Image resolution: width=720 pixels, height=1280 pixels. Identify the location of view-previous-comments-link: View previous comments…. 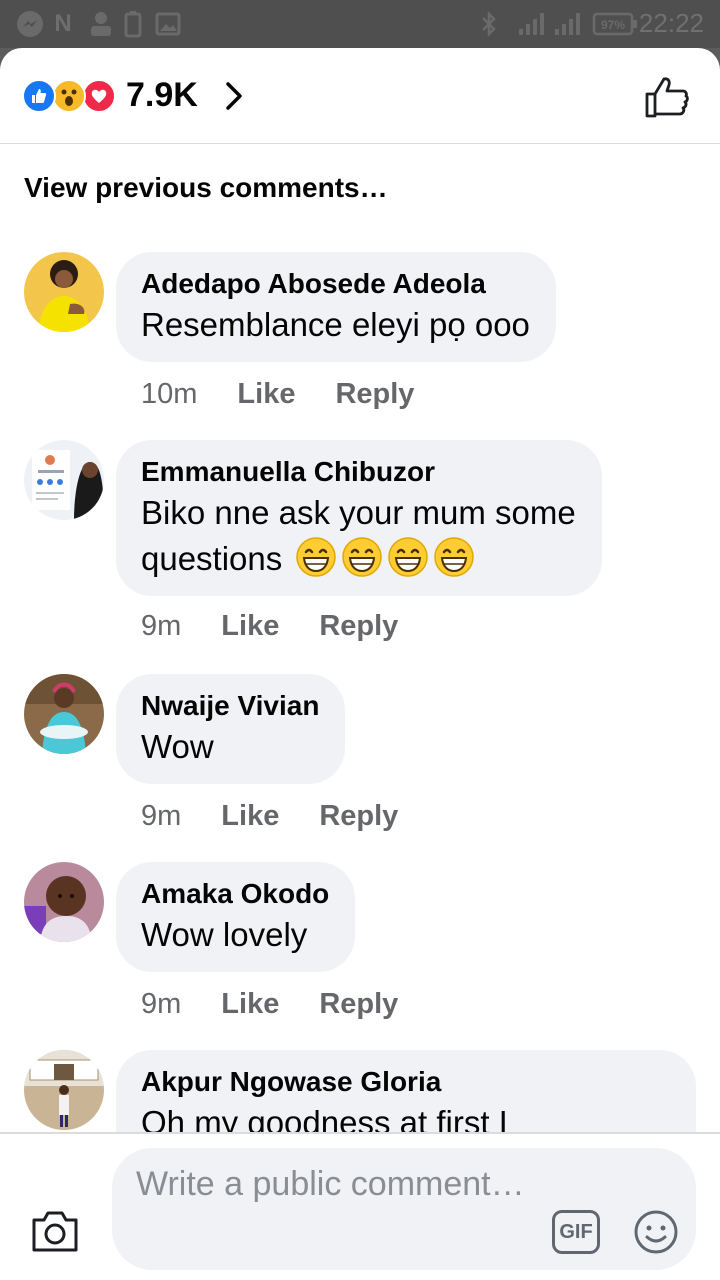
(206, 188).